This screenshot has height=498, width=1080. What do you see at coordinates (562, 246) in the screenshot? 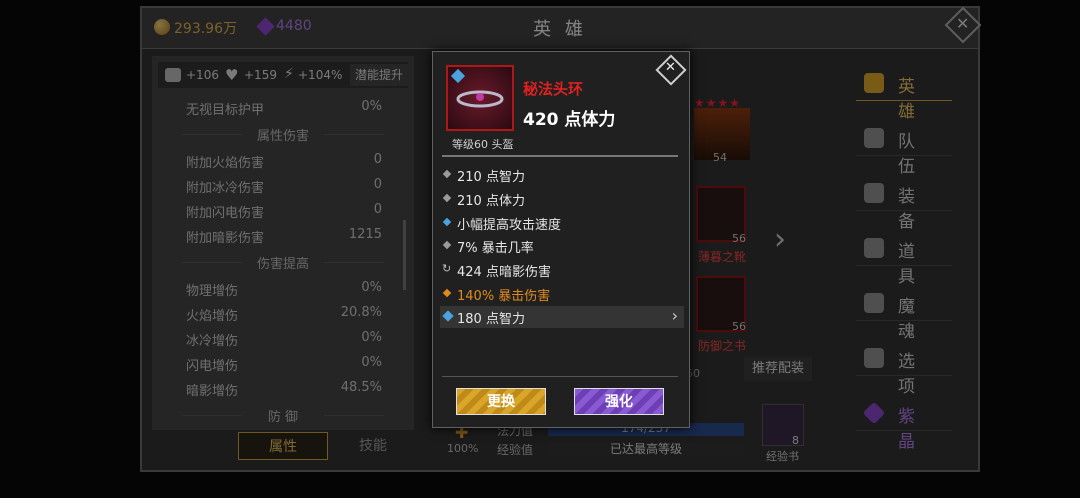
I see `affix-line: 7% 暴击几率` at bounding box center [562, 246].